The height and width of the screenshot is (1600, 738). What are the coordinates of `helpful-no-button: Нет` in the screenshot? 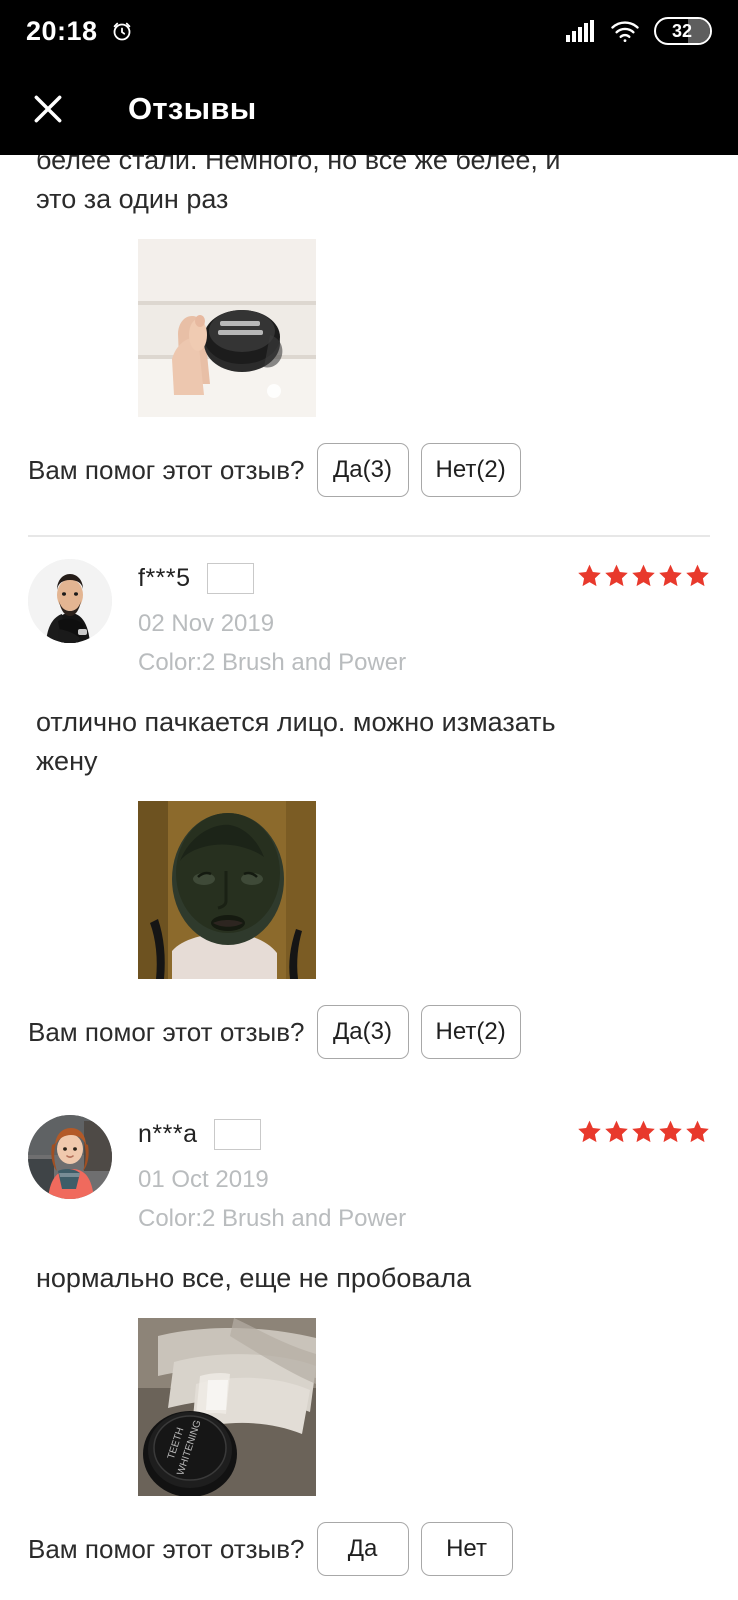 It's located at (466, 1549).